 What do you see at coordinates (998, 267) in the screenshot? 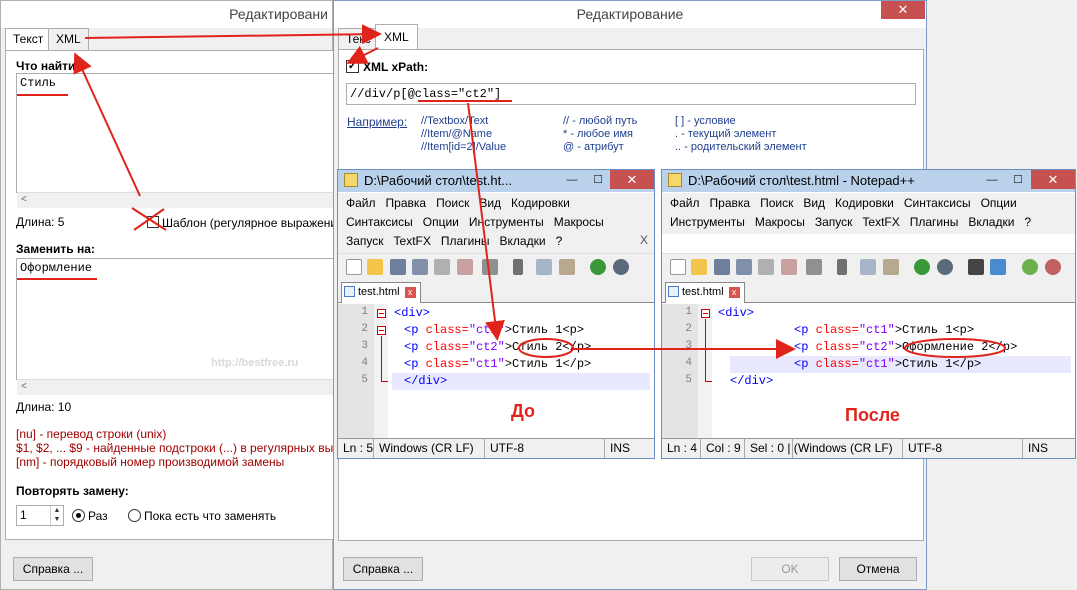
I see `replace-icon` at bounding box center [998, 267].